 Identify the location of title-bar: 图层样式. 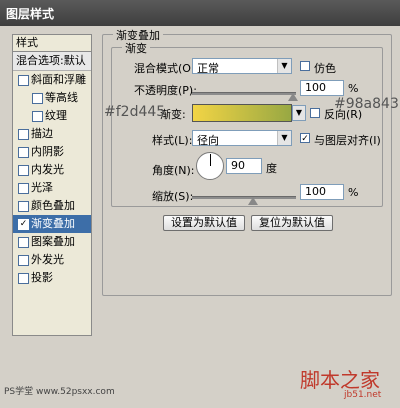
(200, 13).